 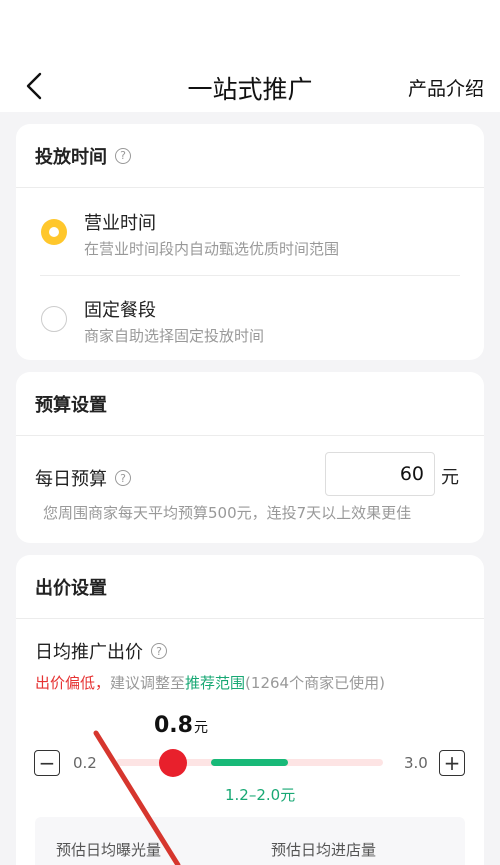 I want to click on schedule-title: 投放时间, so click(x=71, y=157).